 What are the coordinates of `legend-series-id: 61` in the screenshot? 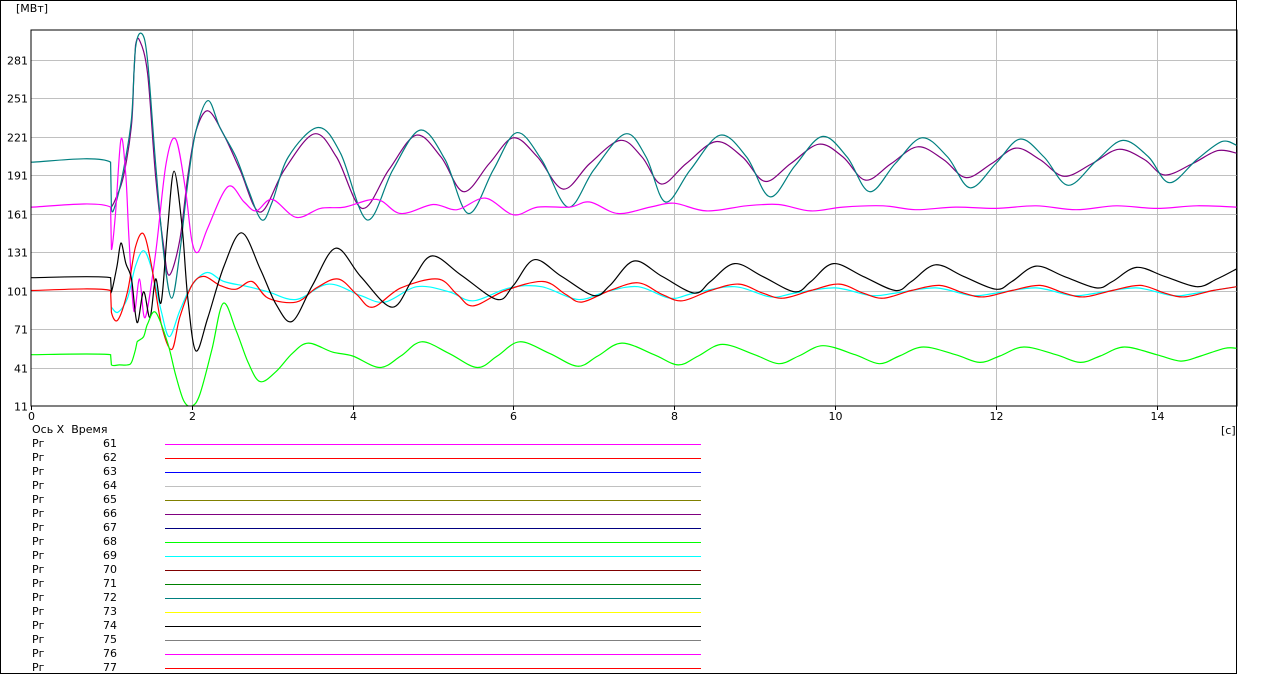 It's located at (110, 443).